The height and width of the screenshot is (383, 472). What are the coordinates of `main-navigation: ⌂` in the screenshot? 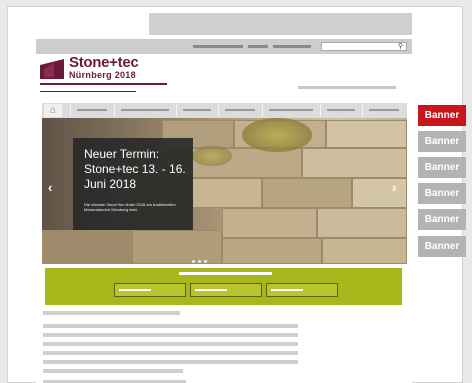 It's located at (224, 110).